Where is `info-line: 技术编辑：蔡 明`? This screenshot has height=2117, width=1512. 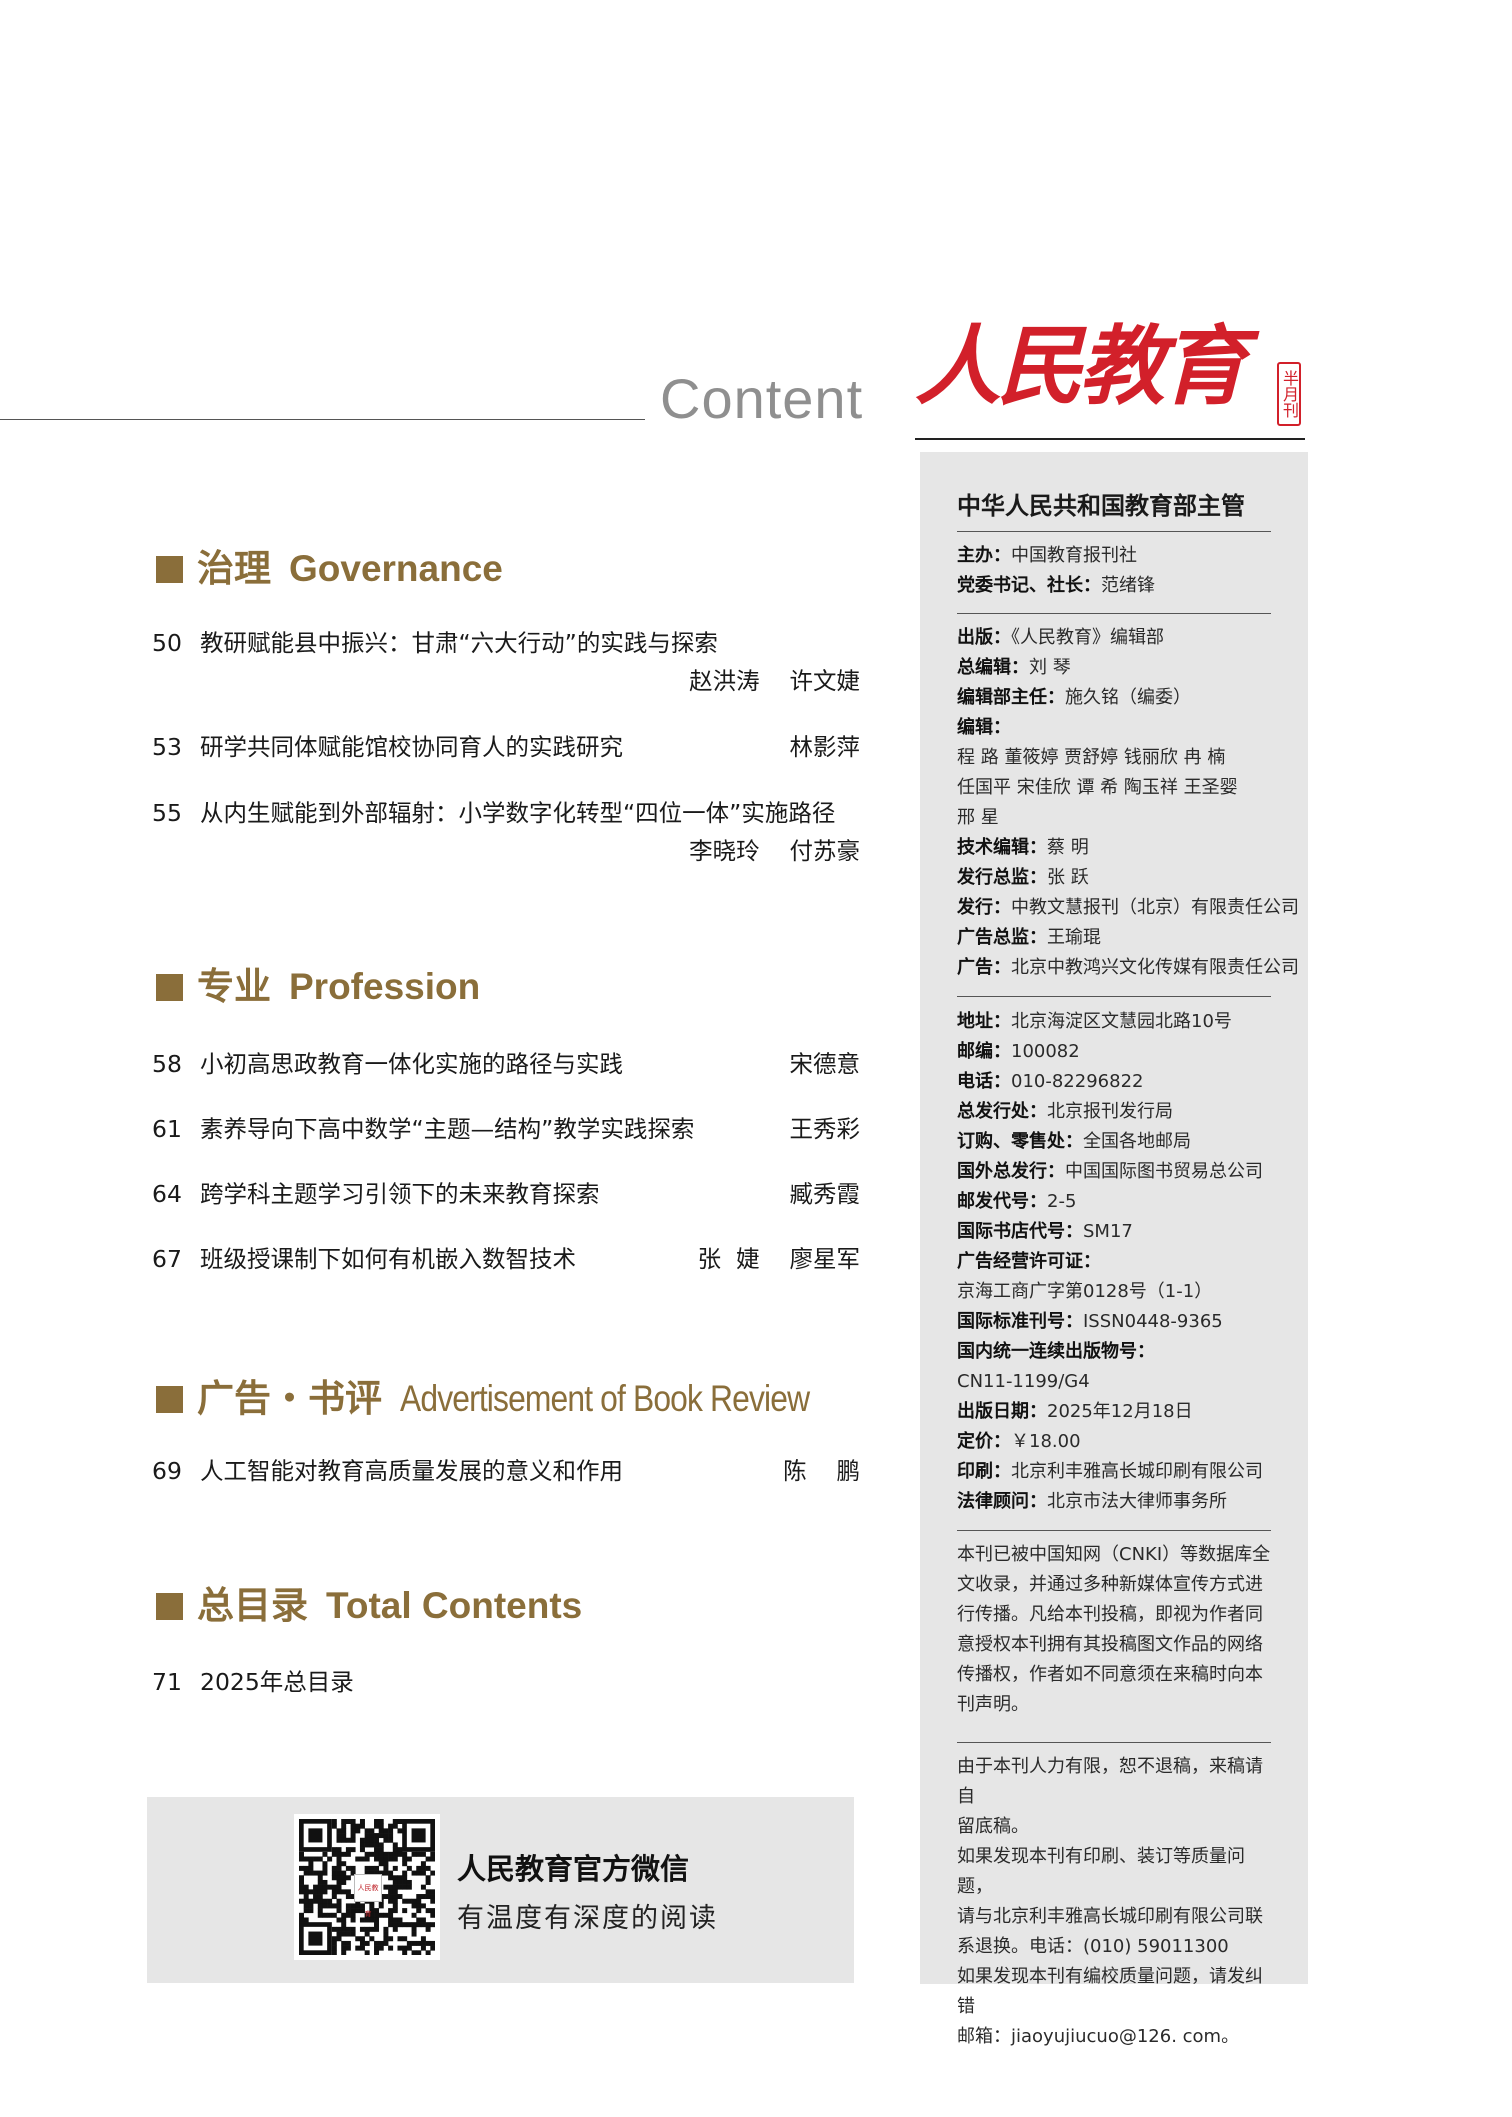
info-line: 技术编辑：蔡 明 is located at coordinates (1023, 847).